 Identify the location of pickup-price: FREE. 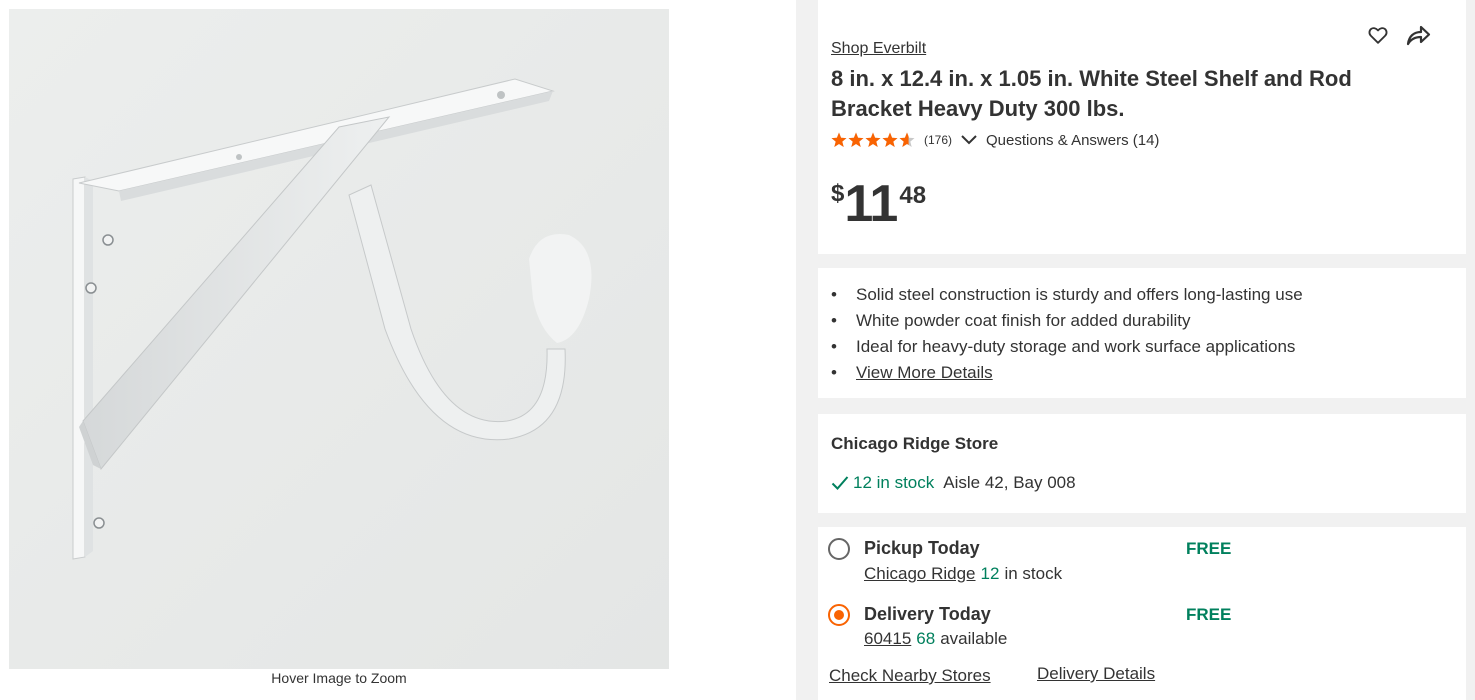
(1209, 548).